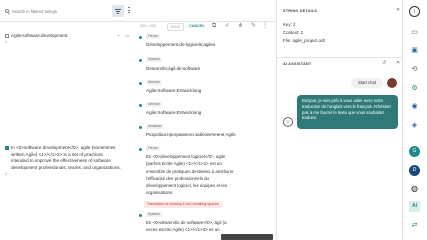  I want to click on translation-line: En <0>développement logiciel</0>, agile, so click(186, 156).